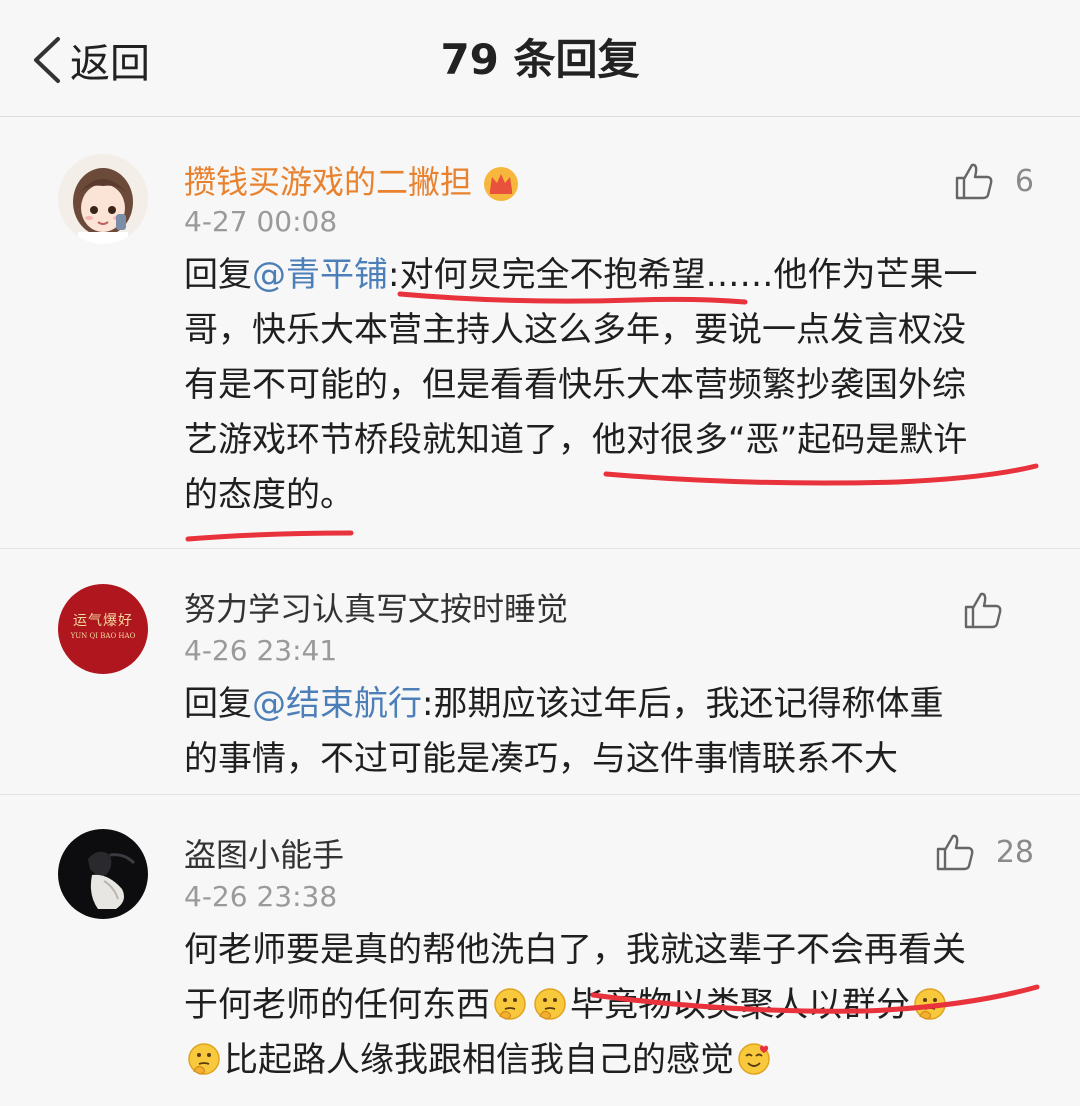 Image resolution: width=1080 pixels, height=1106 pixels. Describe the element at coordinates (320, 275) in the screenshot. I see `mention-link: @青平铺` at that location.